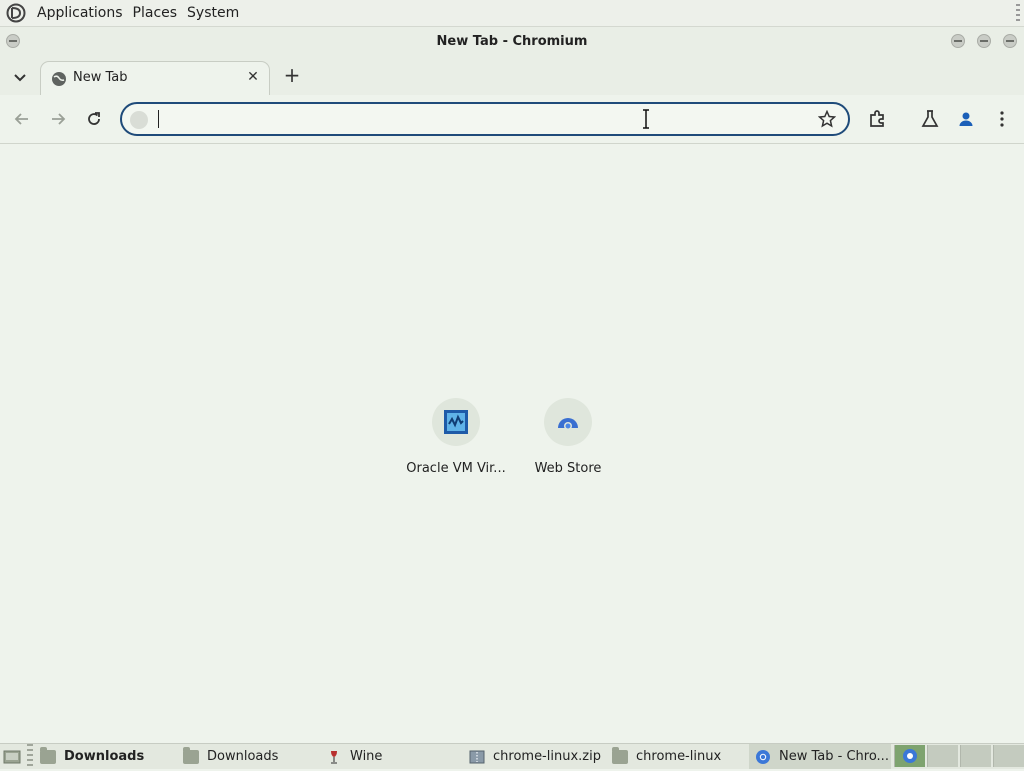  I want to click on show-desktop-button, so click(12, 756).